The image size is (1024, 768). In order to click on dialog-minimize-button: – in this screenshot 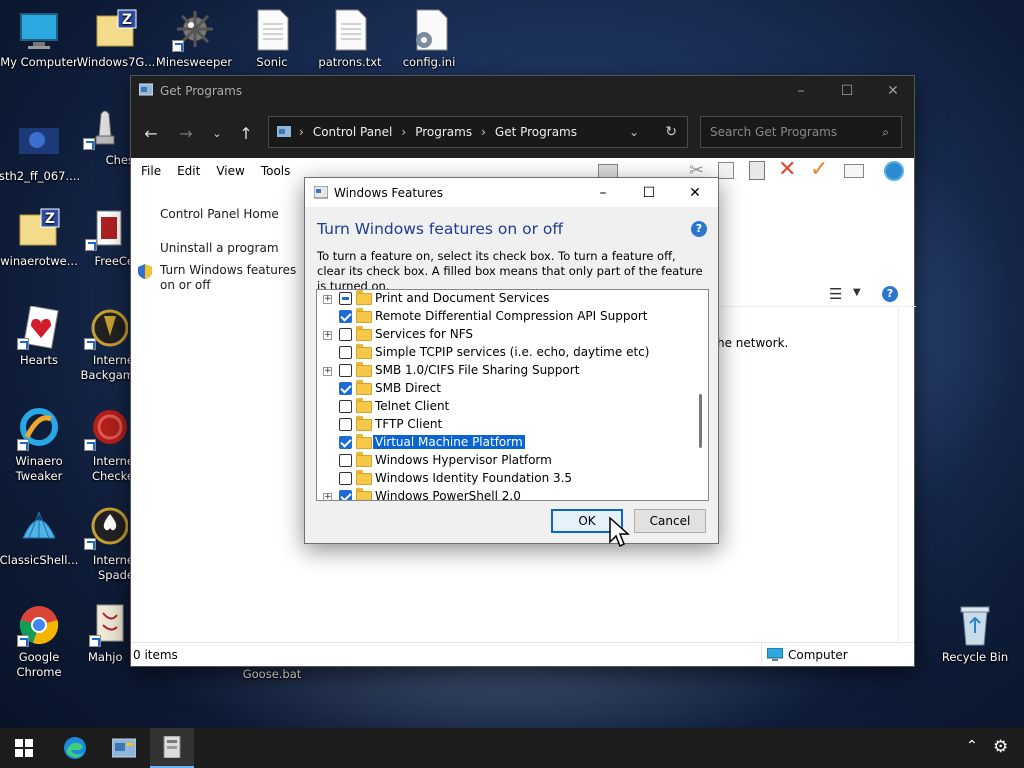, I will do `click(603, 192)`.